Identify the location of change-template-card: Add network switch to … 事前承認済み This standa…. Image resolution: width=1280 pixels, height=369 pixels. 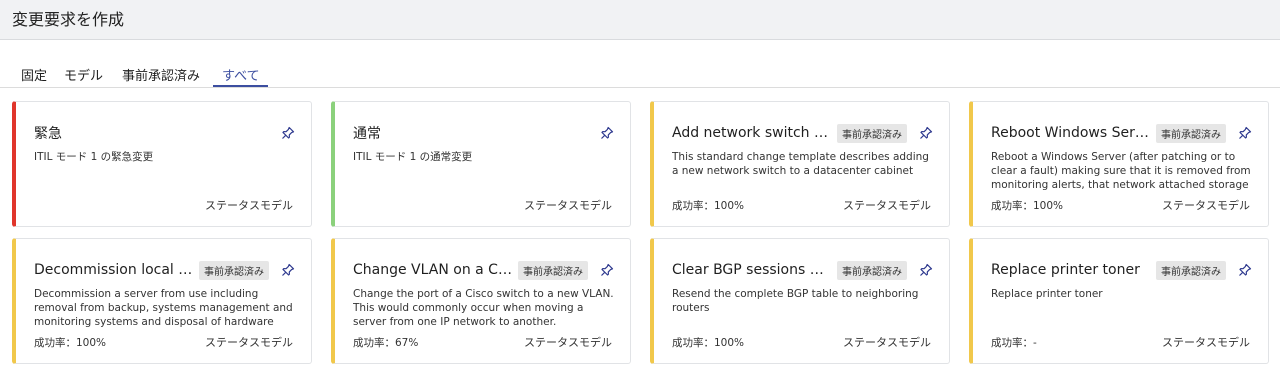
(800, 164).